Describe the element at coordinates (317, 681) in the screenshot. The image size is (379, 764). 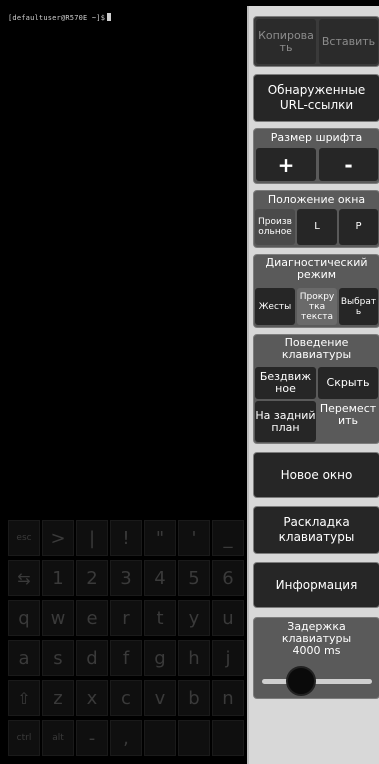
I see `delay-slider-track` at that location.